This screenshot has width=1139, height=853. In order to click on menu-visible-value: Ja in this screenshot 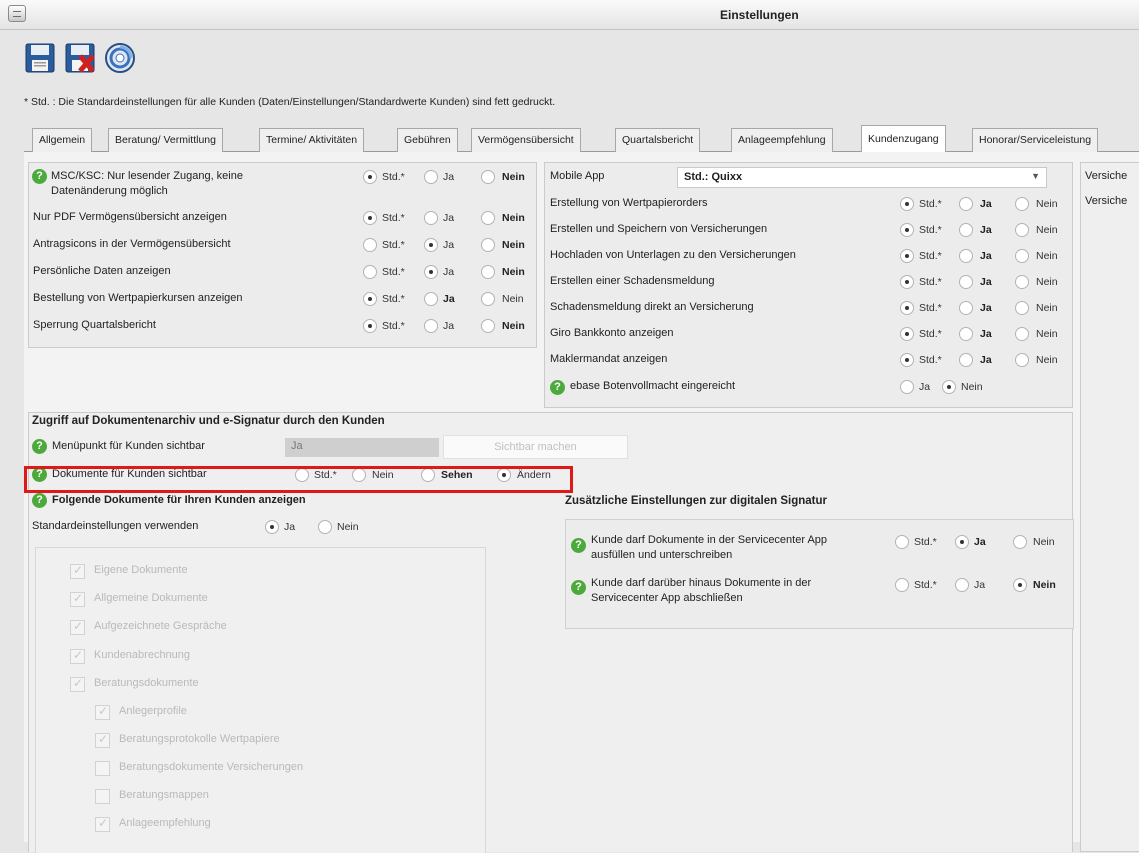, I will do `click(362, 447)`.